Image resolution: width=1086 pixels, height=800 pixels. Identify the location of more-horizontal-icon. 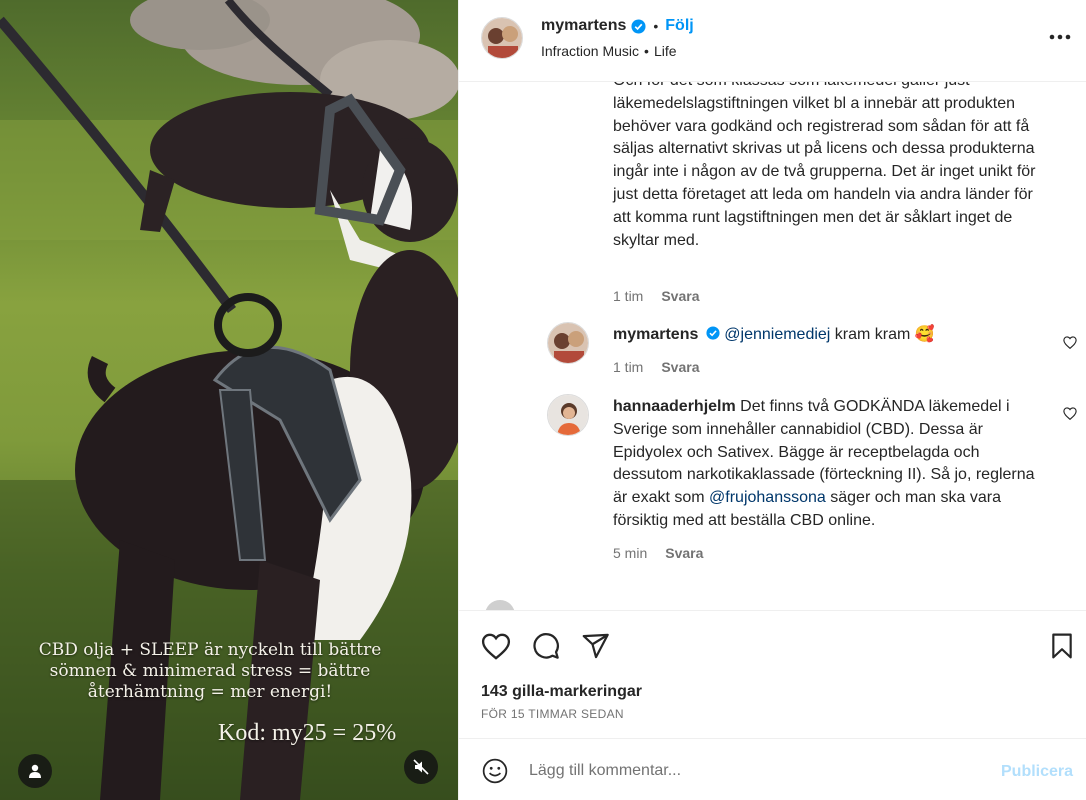
(1060, 37).